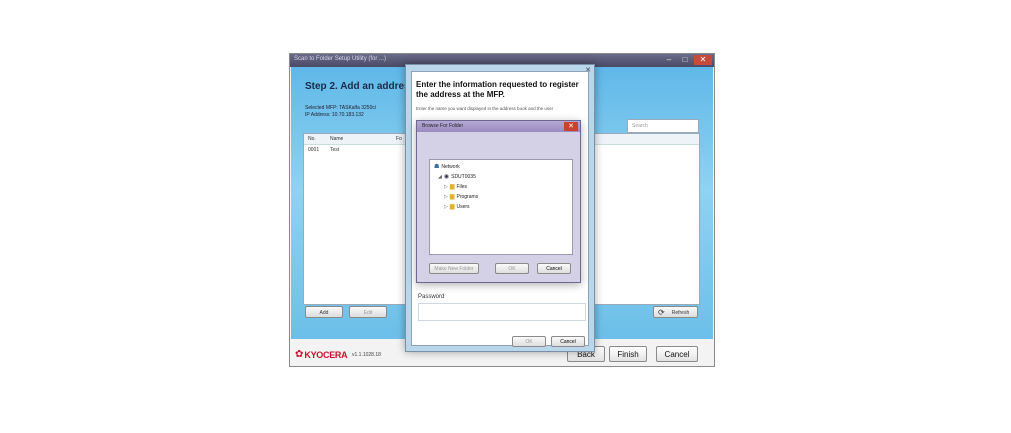 The width and height of the screenshot is (1011, 433). I want to click on tree-node-label: Network, so click(450, 167).